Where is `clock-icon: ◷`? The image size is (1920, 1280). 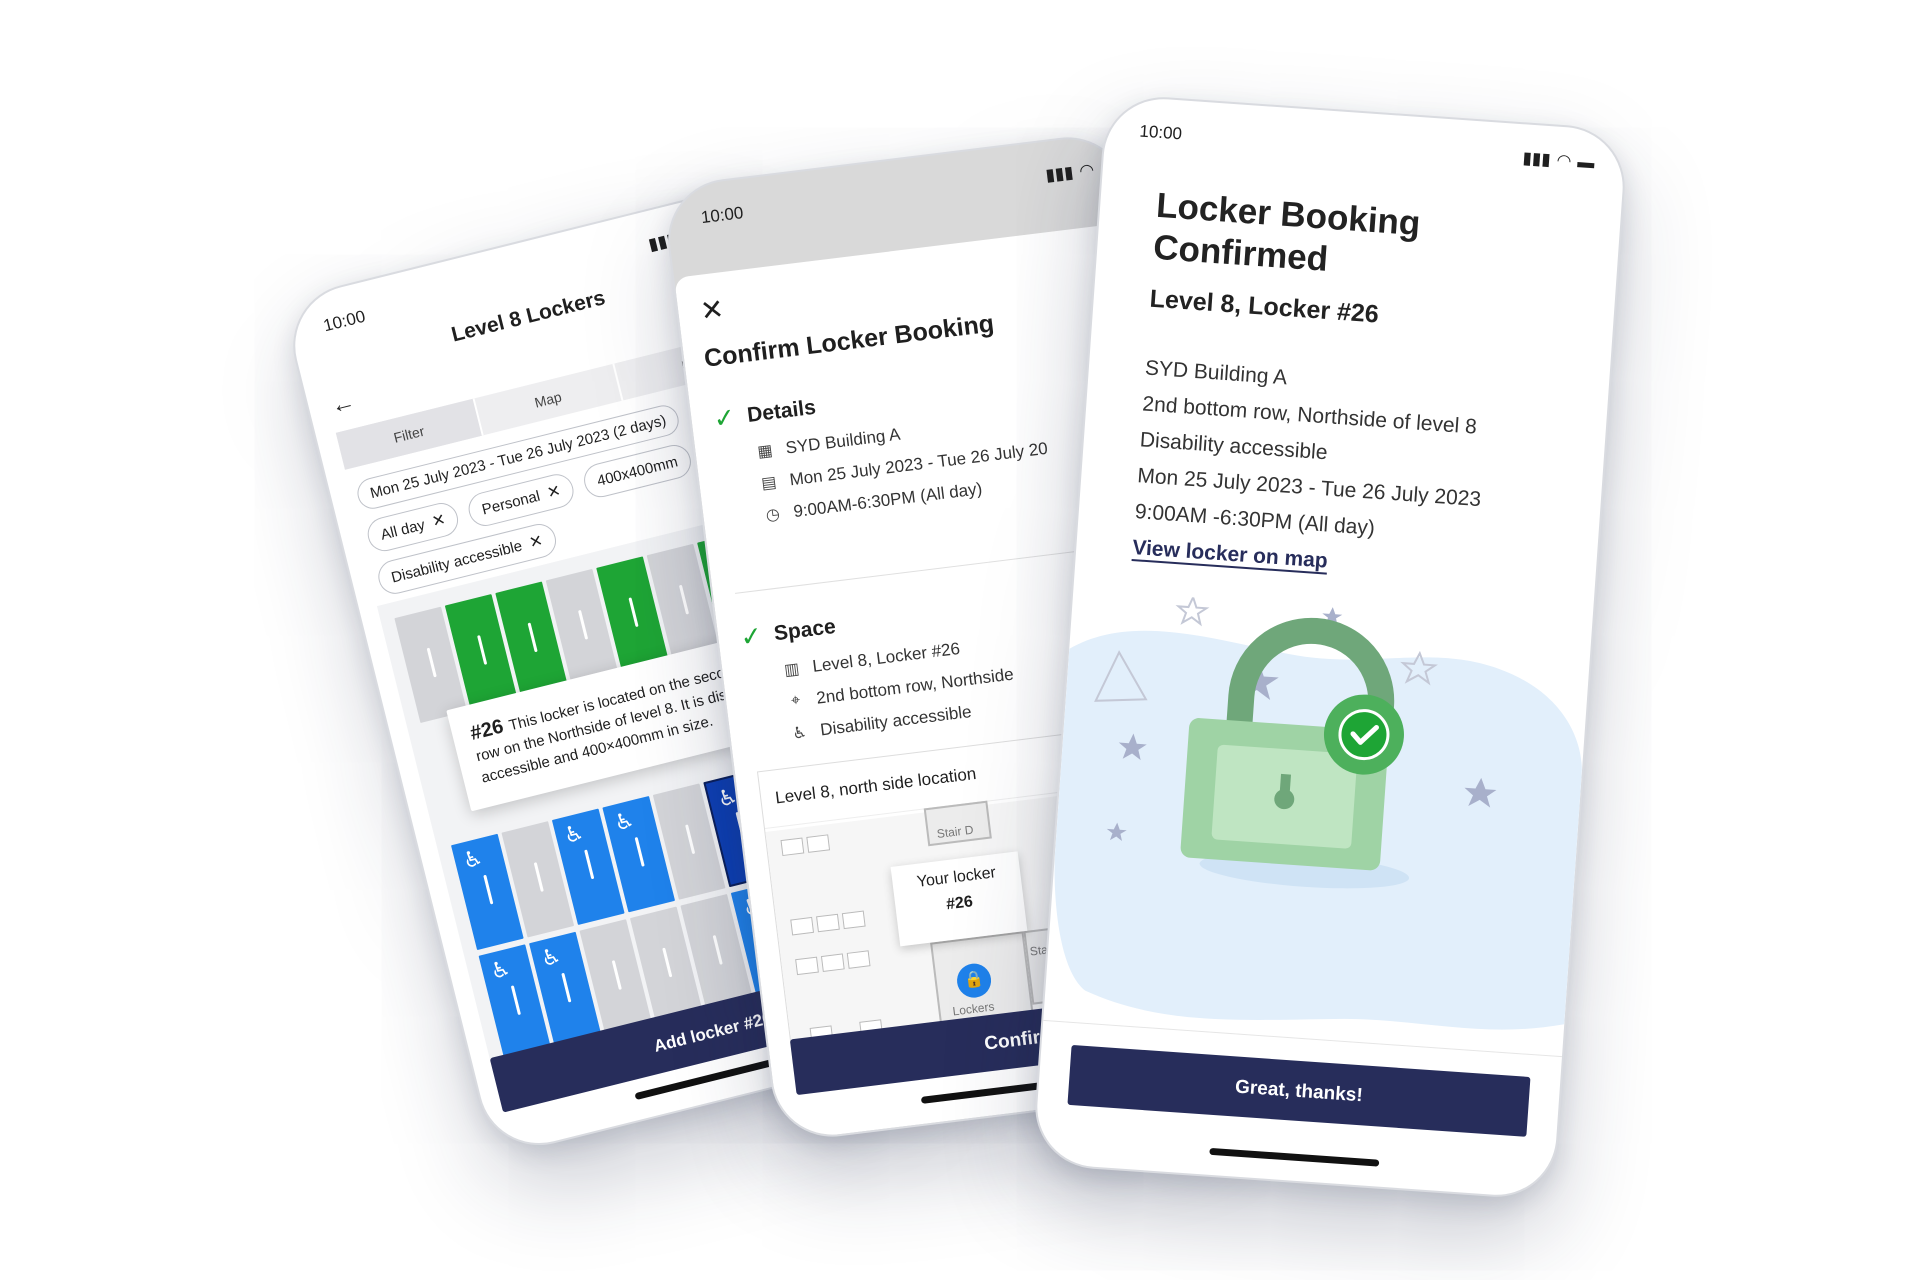
clock-icon: ◷ is located at coordinates (772, 515).